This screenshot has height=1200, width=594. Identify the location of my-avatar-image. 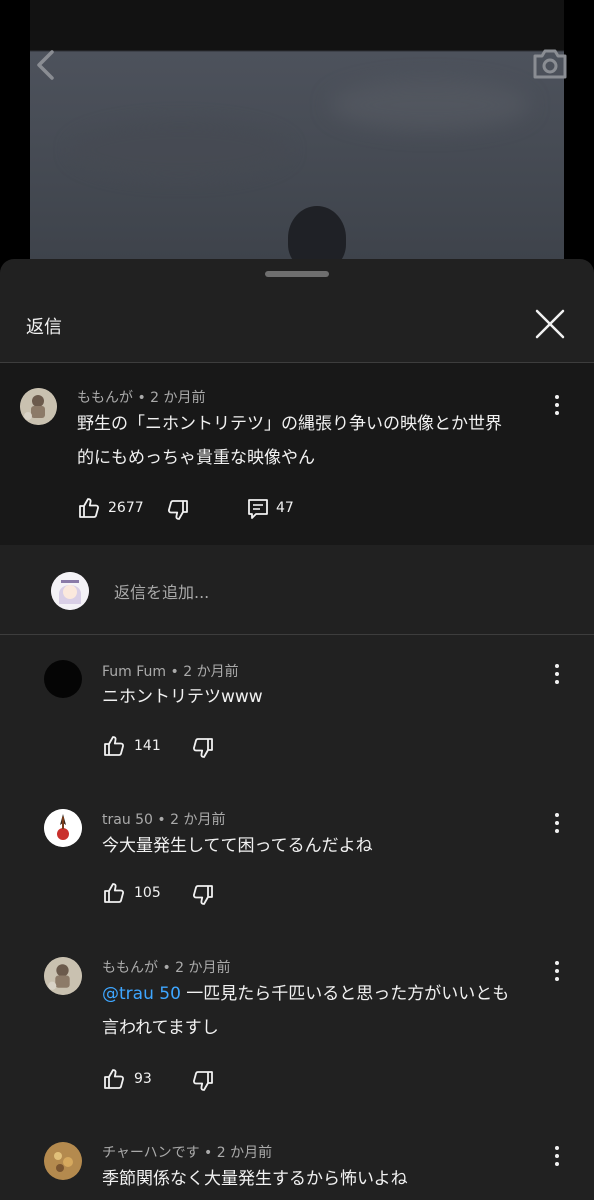
(70, 591).